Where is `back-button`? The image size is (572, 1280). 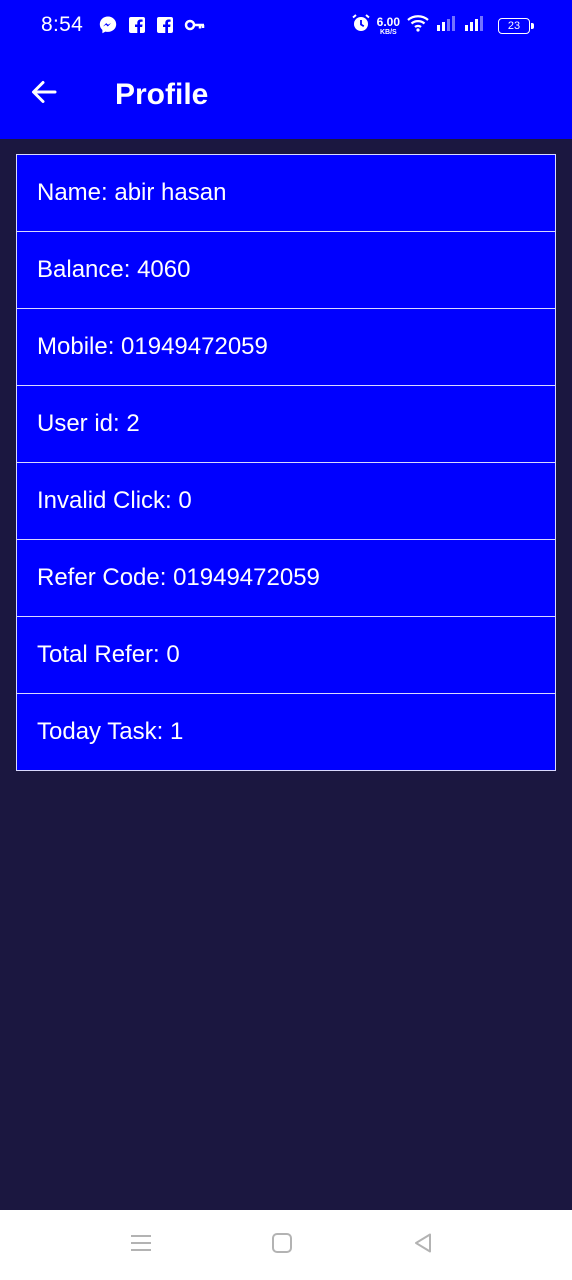
back-button is located at coordinates (44, 94).